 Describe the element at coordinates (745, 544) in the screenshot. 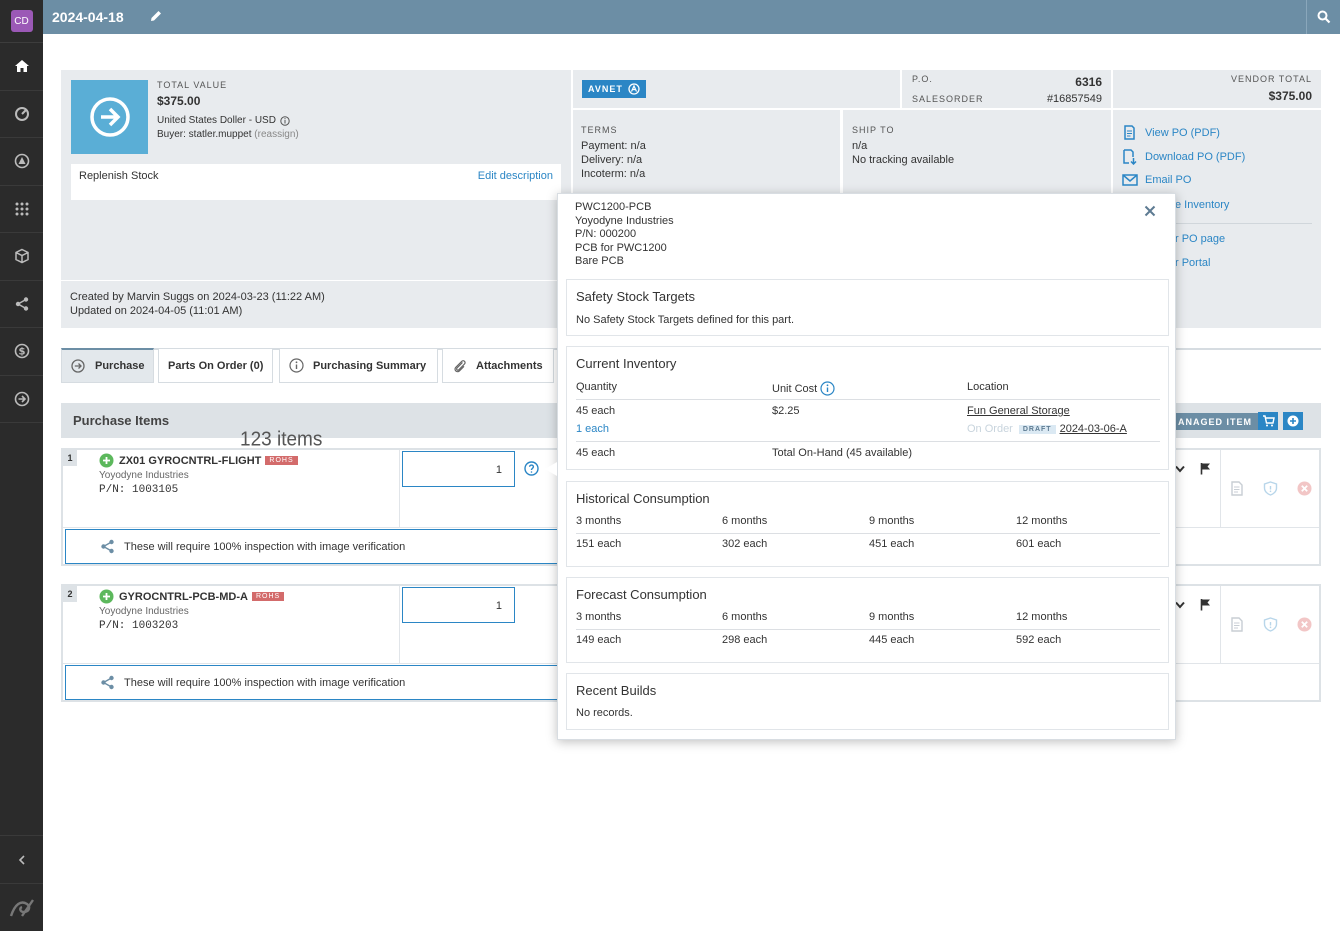

I see `hist-val-6m: 302 each` at that location.